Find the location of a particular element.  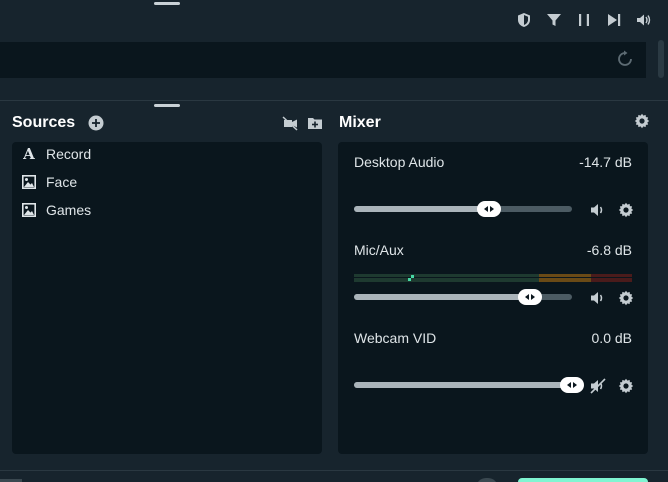

channel-name: Desktop Audio is located at coordinates (399, 162).